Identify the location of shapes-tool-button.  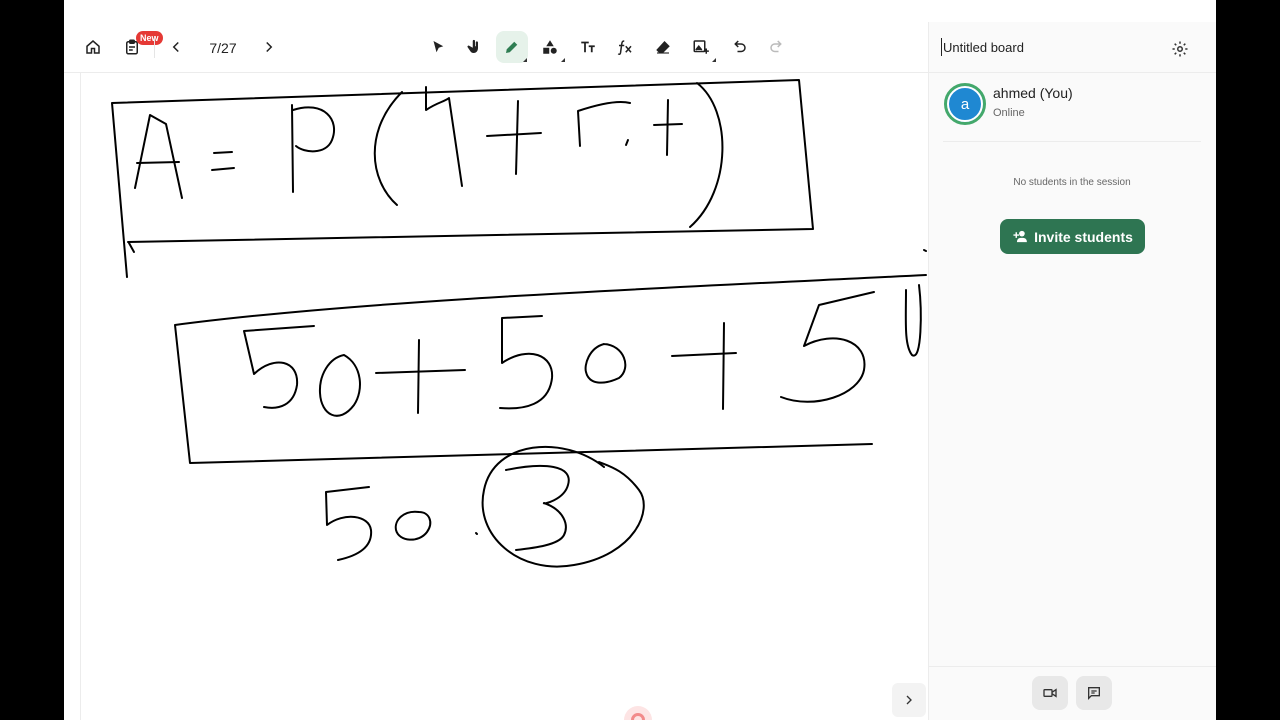
(550, 47).